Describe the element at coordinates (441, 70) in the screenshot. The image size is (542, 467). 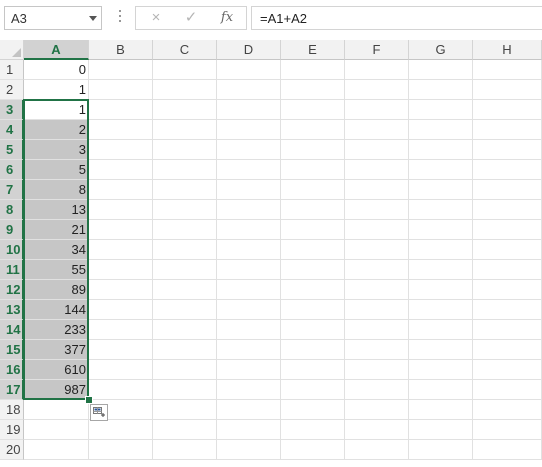
I see `cell-g1` at that location.